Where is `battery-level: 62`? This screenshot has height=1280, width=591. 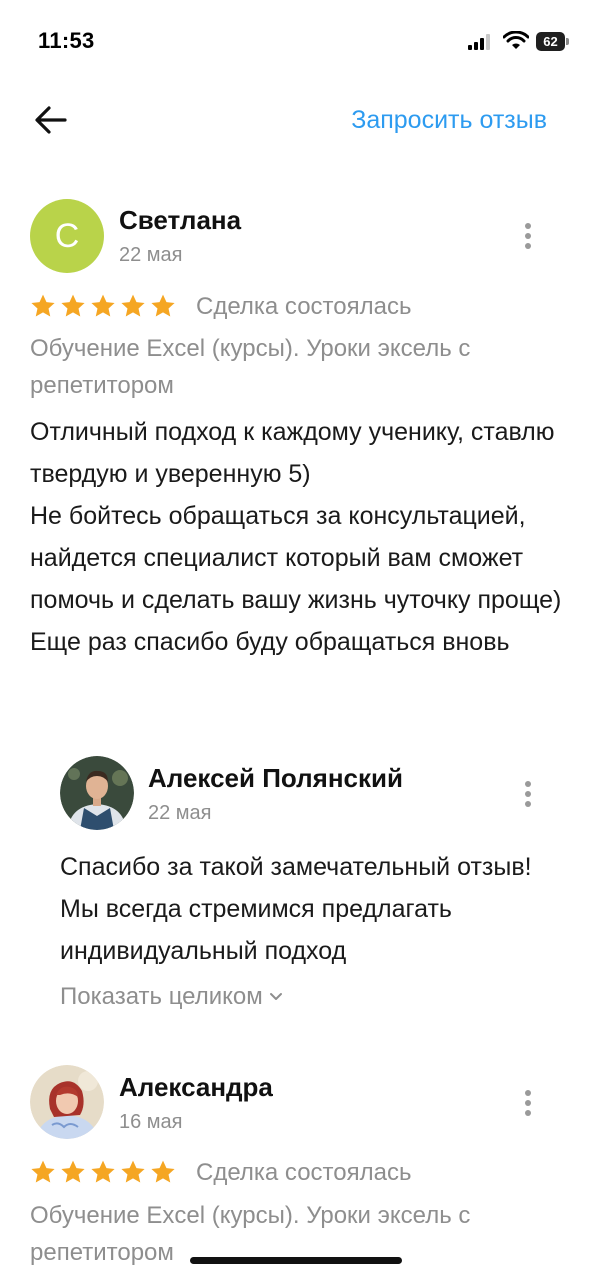
battery-level: 62 is located at coordinates (550, 41).